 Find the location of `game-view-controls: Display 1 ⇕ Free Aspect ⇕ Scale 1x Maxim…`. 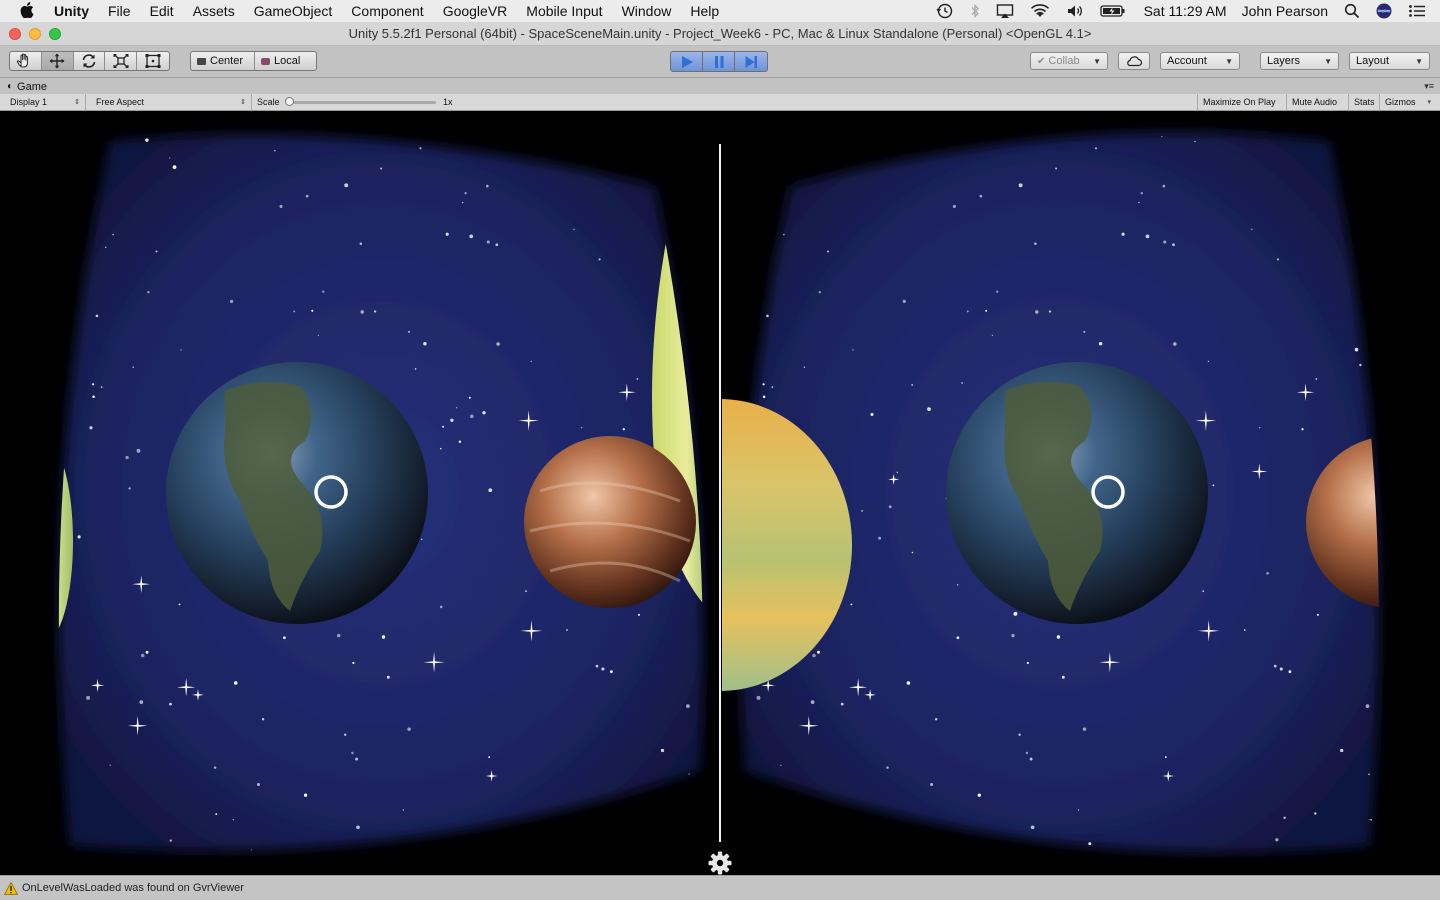

game-view-controls: Display 1 ⇕ Free Aspect ⇕ Scale 1x Maxim… is located at coordinates (720, 102).